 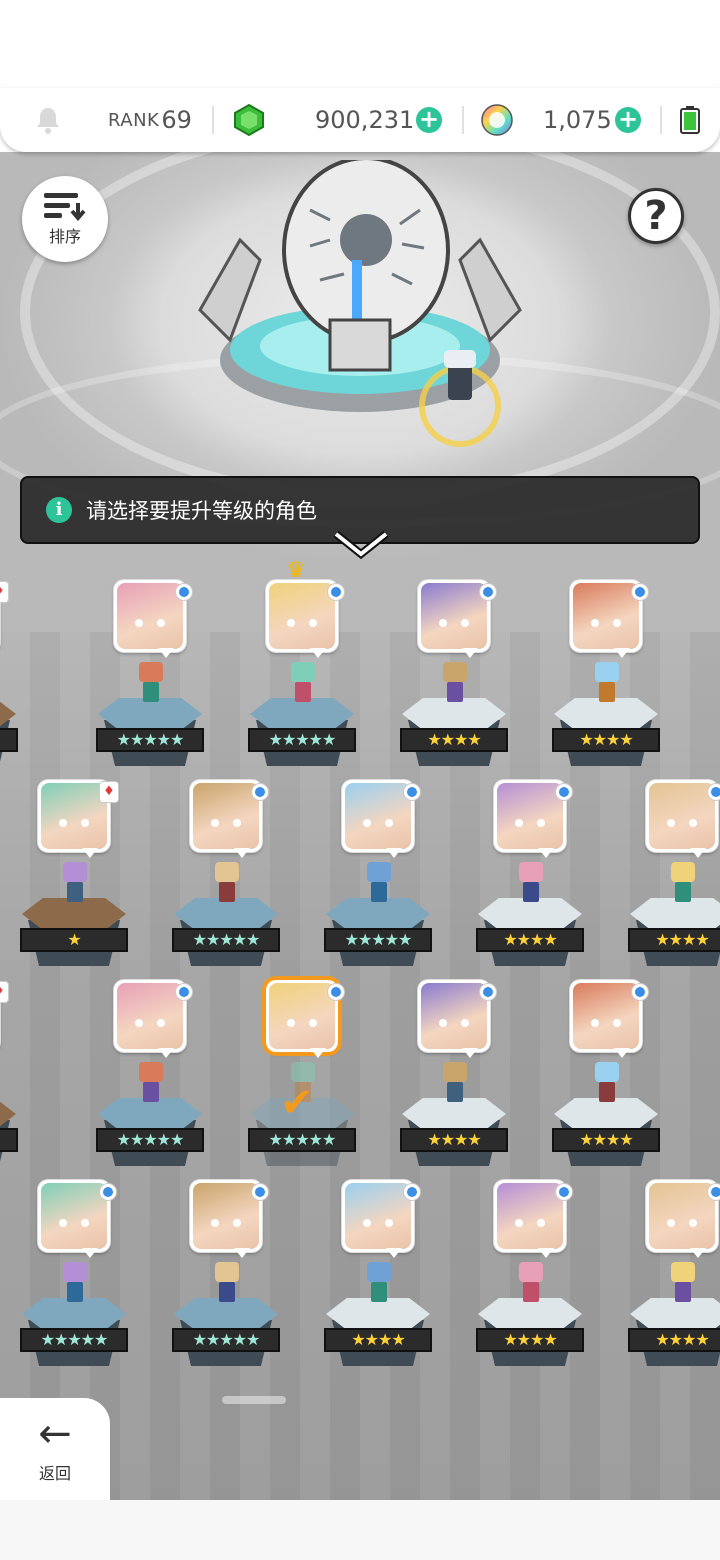 I want to click on sort-icon, so click(x=65, y=207).